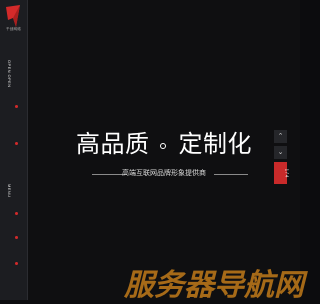  What do you see at coordinates (113, 144) in the screenshot?
I see `hero-title-left: 高品质` at bounding box center [113, 144].